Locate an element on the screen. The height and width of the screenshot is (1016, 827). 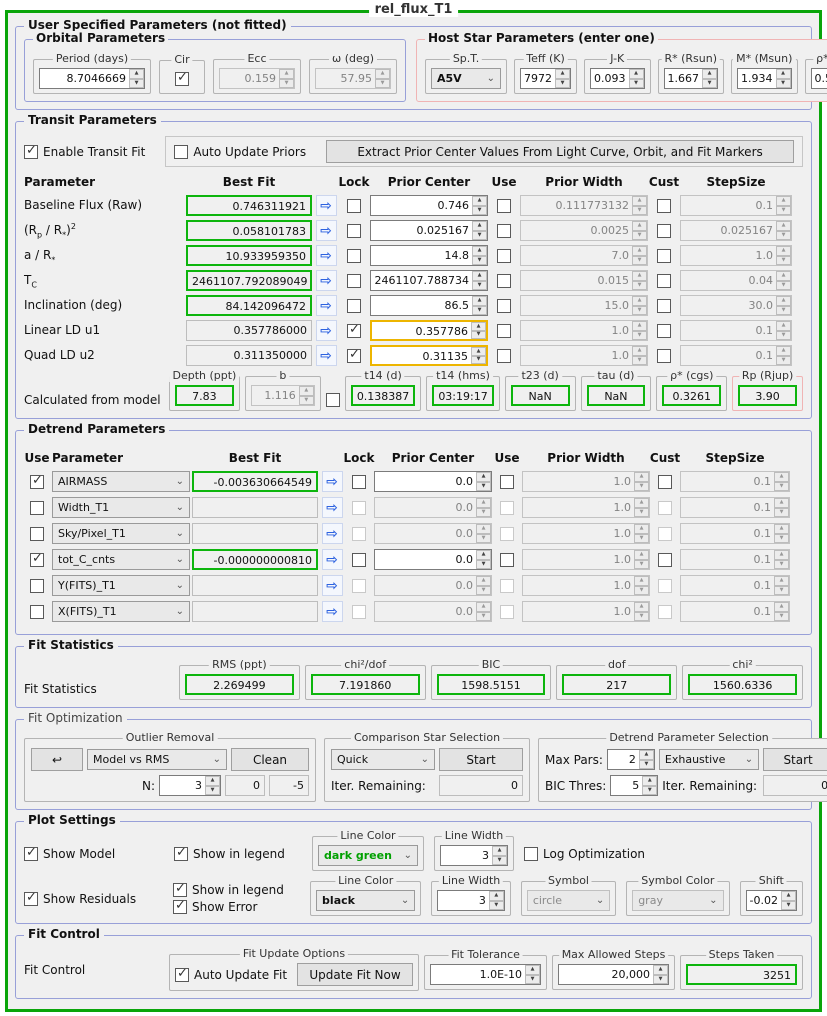
shift-spinner: -0.02▲▼ is located at coordinates (771, 900).